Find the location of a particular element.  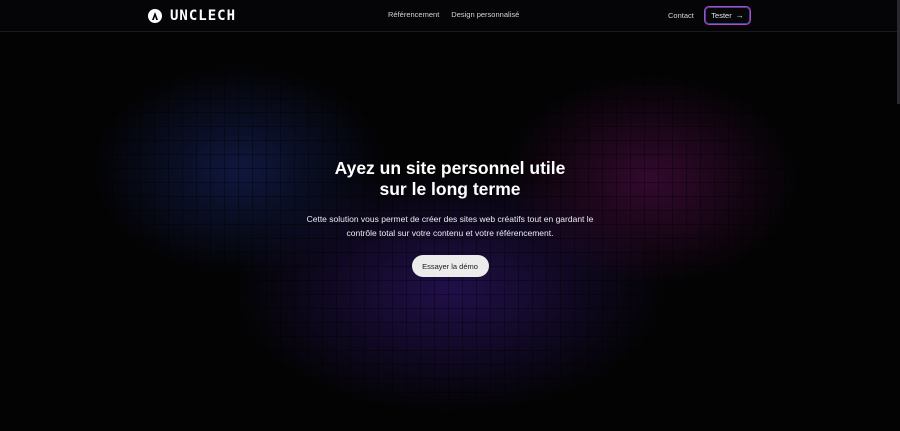

nav-link-referencement: Référencement is located at coordinates (413, 14).